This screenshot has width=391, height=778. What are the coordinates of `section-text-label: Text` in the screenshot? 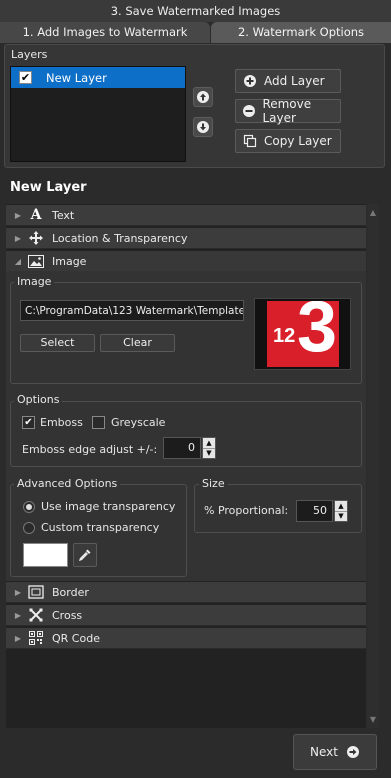 It's located at (63, 215).